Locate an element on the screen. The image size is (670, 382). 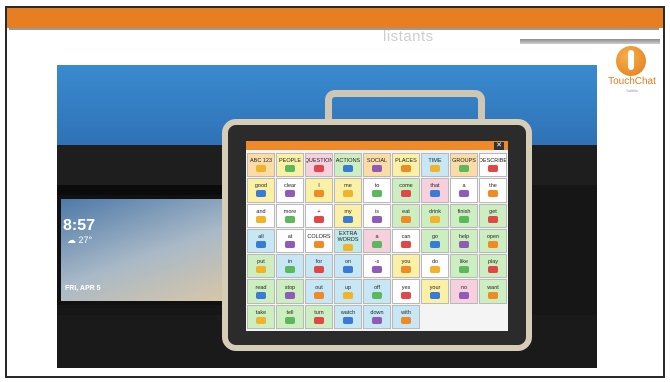
board-cell: + is located at coordinates (319, 215).